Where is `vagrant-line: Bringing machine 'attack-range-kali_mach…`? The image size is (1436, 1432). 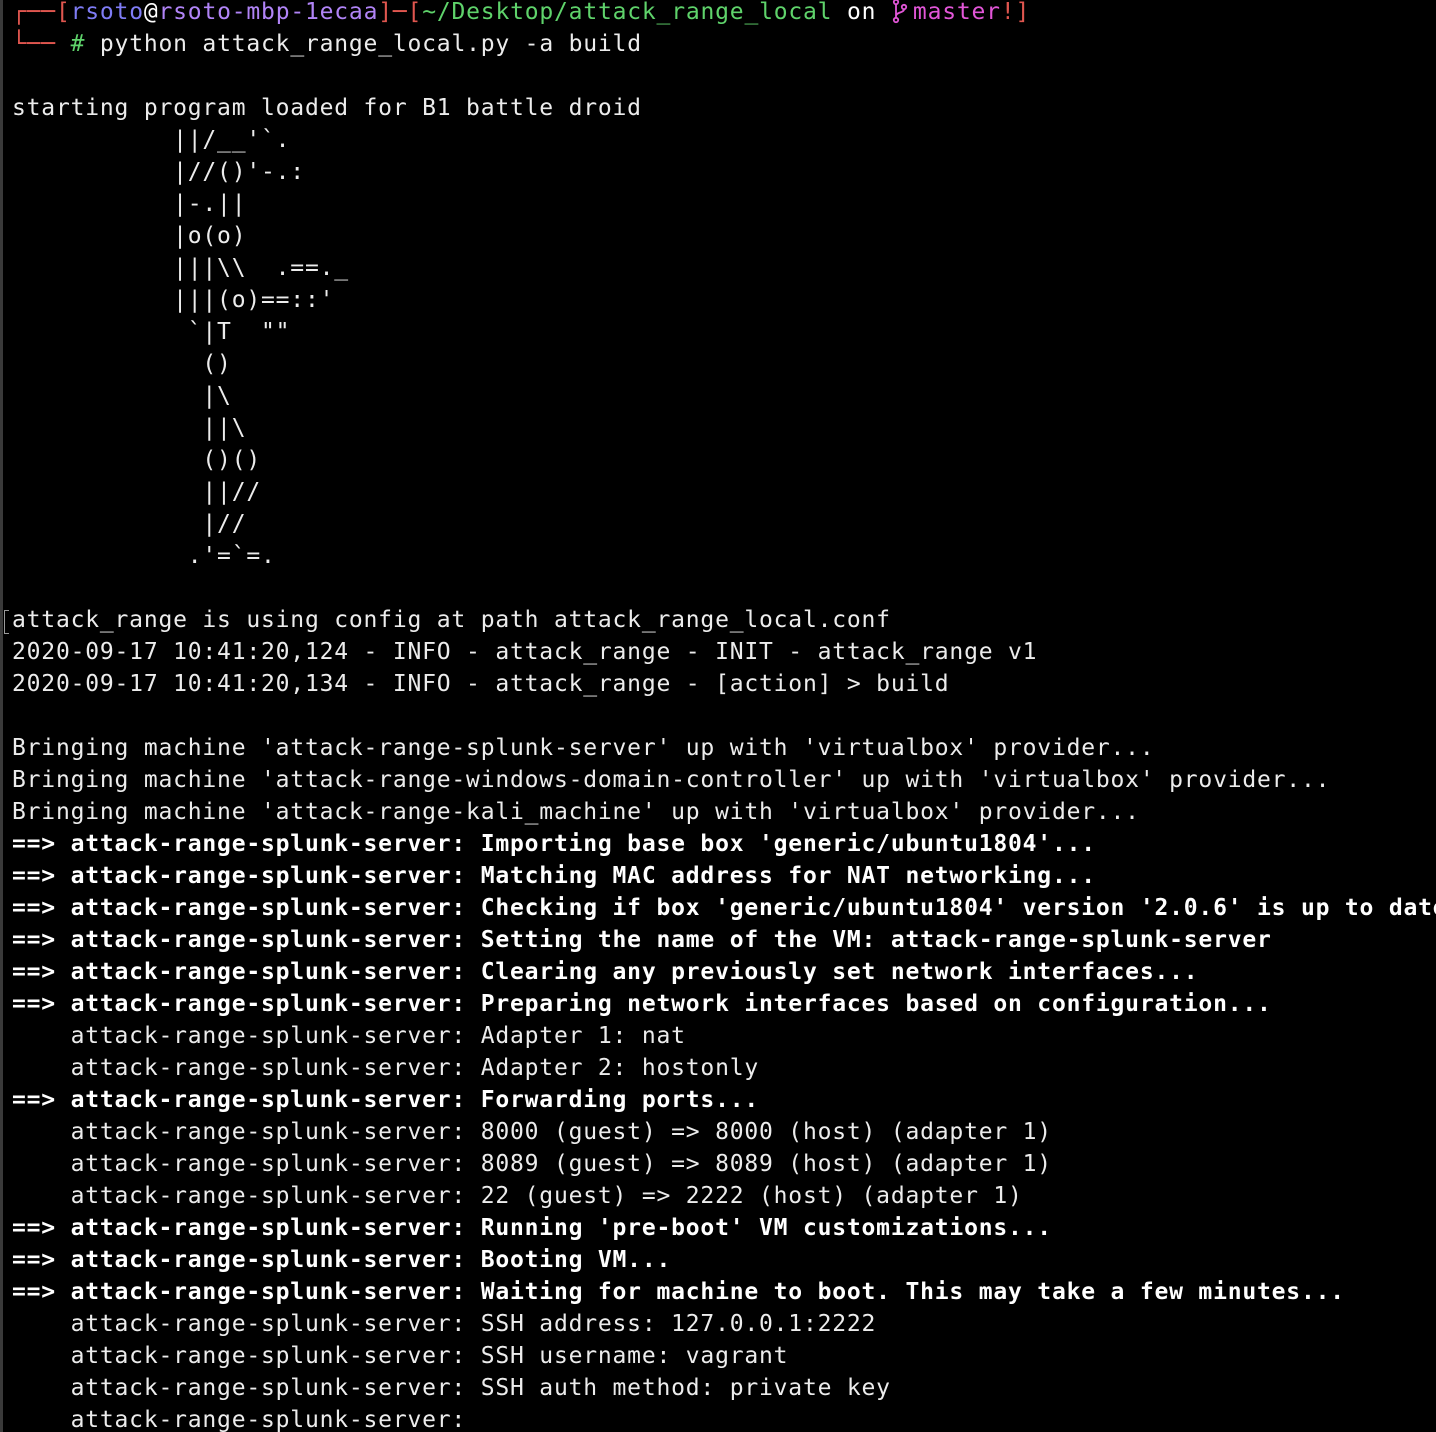
vagrant-line: Bringing machine 'attack-range-kali_mach… is located at coordinates (576, 812).